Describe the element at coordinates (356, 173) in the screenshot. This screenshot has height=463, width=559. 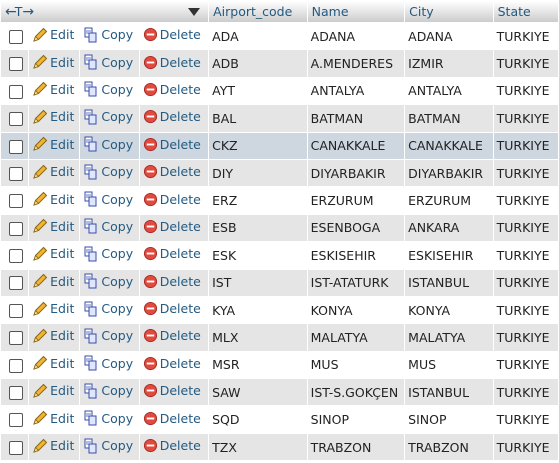
I see `cell-name: DIYARBAKIR` at that location.